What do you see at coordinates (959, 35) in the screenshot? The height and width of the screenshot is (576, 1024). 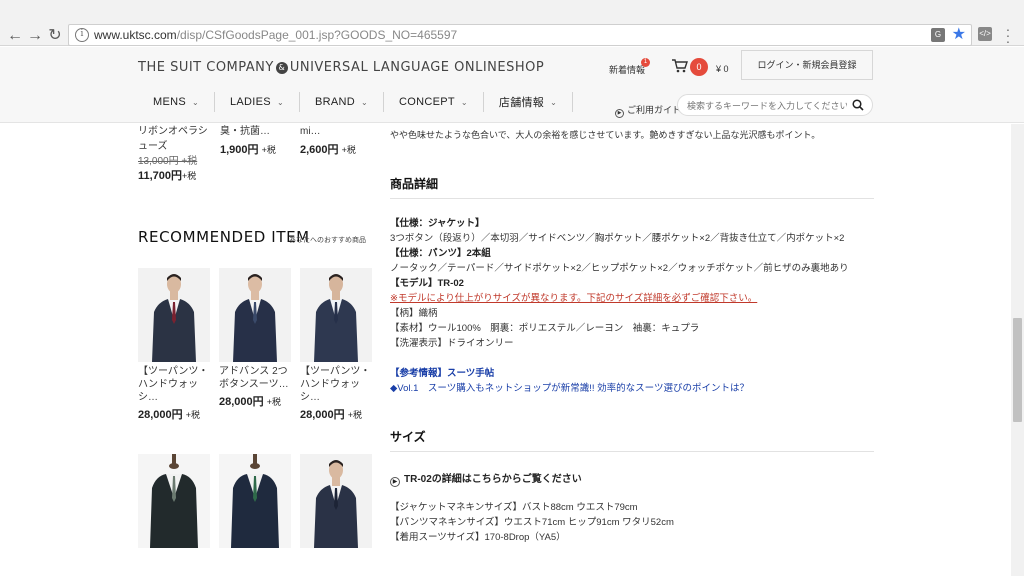 I see `bookmark-star-icon: ★` at bounding box center [959, 35].